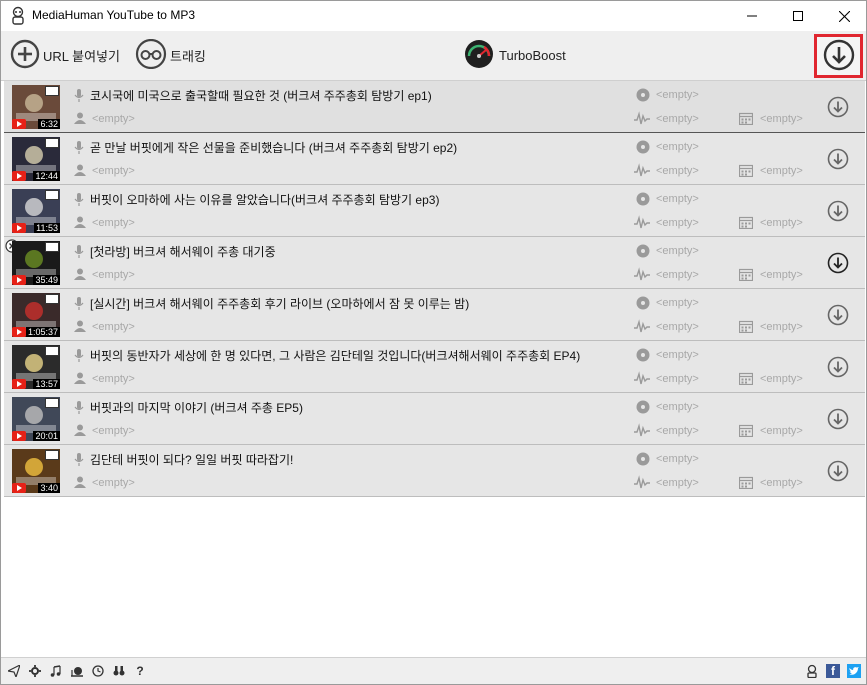  I want to click on help-icon: ?, so click(140, 671).